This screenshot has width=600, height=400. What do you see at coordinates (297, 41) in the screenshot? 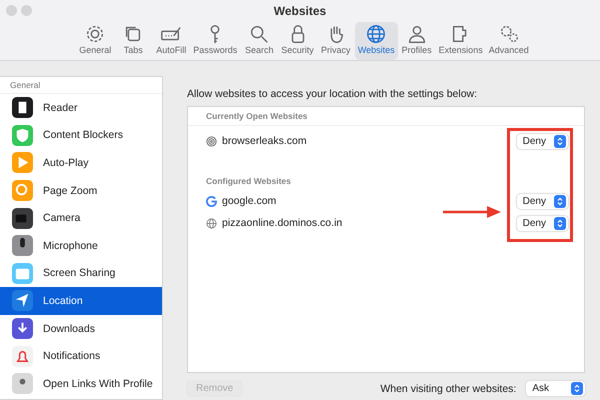
I see `toolbar-tab: Security` at bounding box center [297, 41].